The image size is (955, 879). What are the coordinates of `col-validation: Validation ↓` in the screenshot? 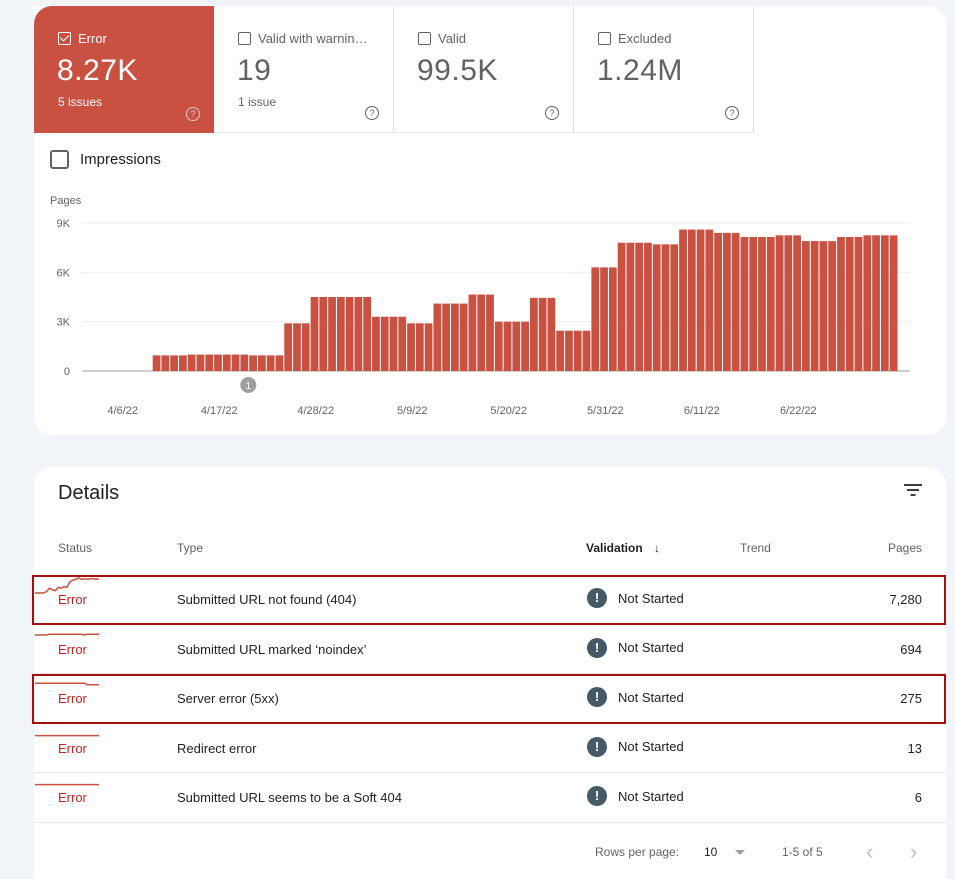 It's located at (623, 548).